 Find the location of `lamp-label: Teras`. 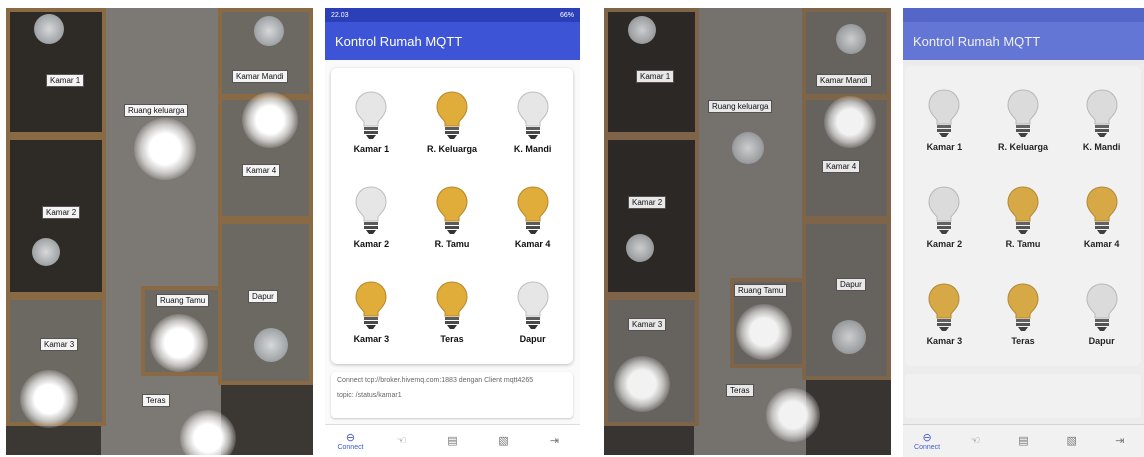

lamp-label: Teras is located at coordinates (1023, 340).